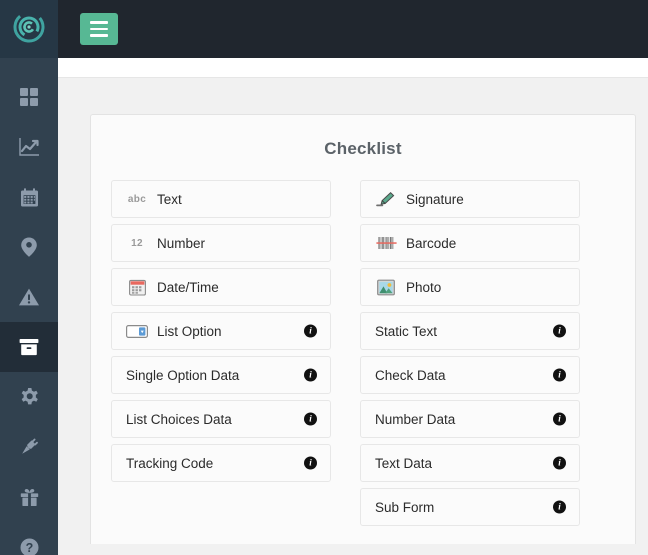 This screenshot has height=555, width=648. What do you see at coordinates (431, 243) in the screenshot?
I see `list-item-label: Barcode` at bounding box center [431, 243].